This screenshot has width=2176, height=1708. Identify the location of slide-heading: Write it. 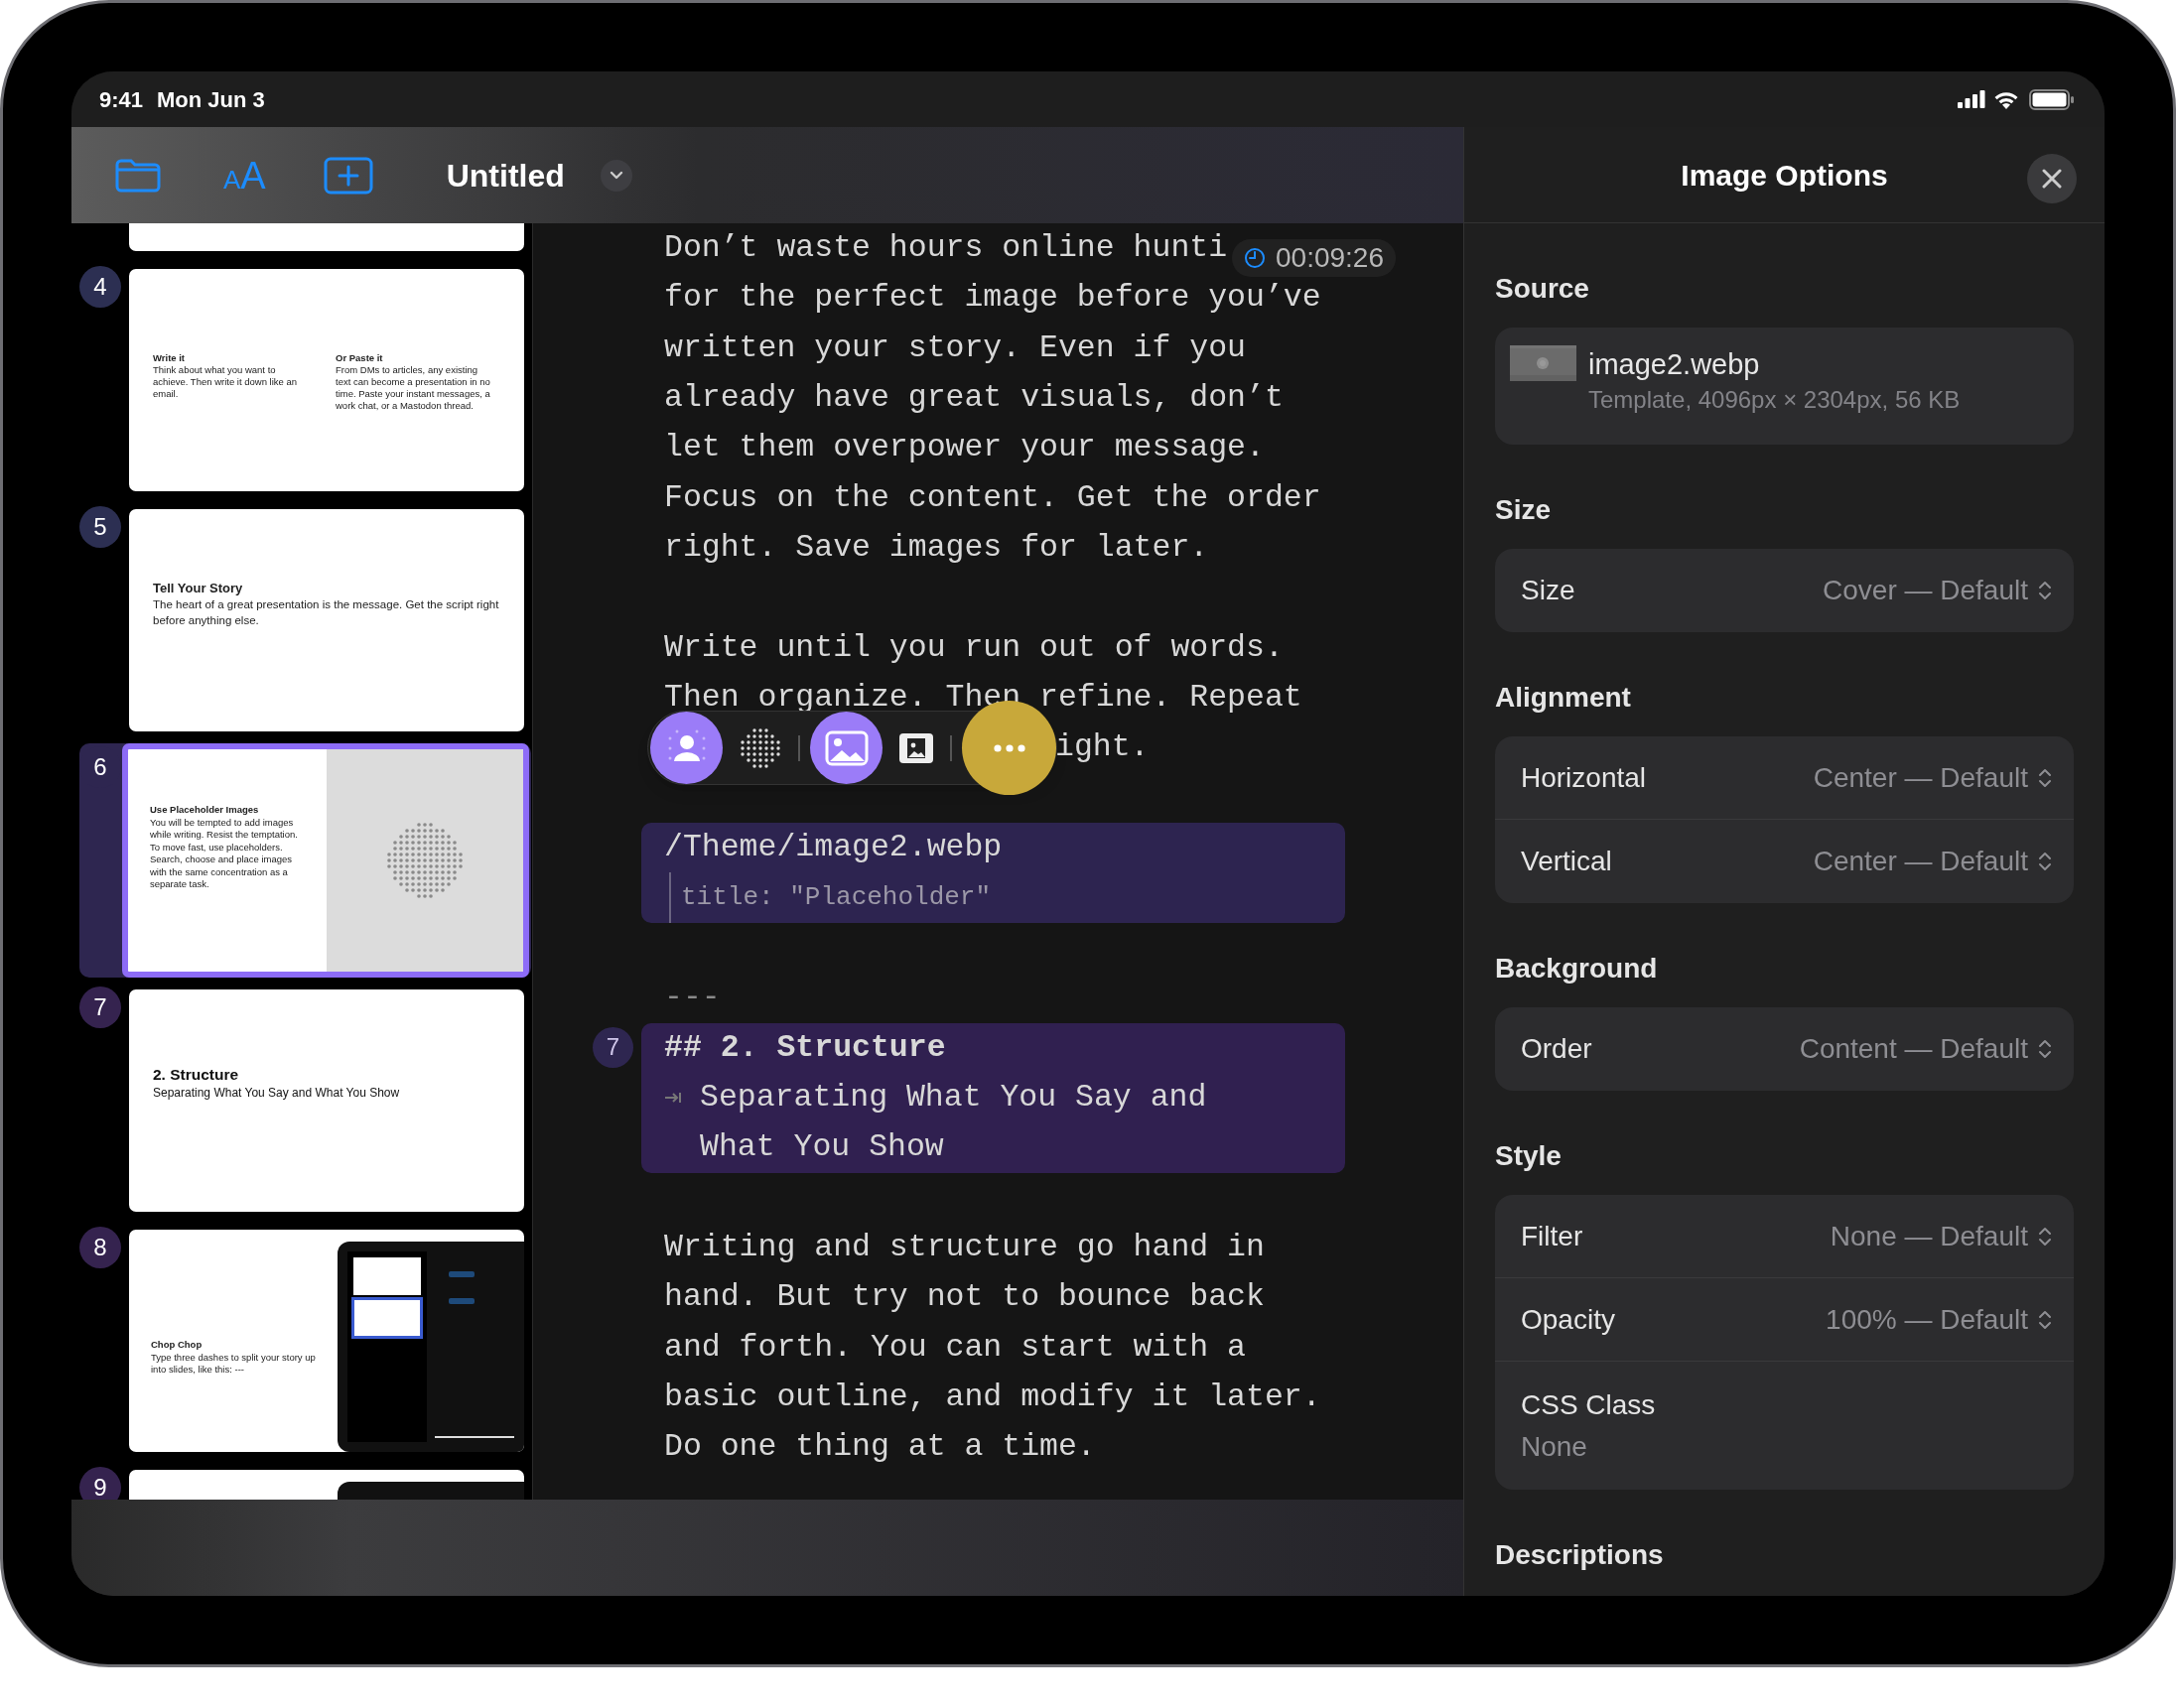
(170, 358).